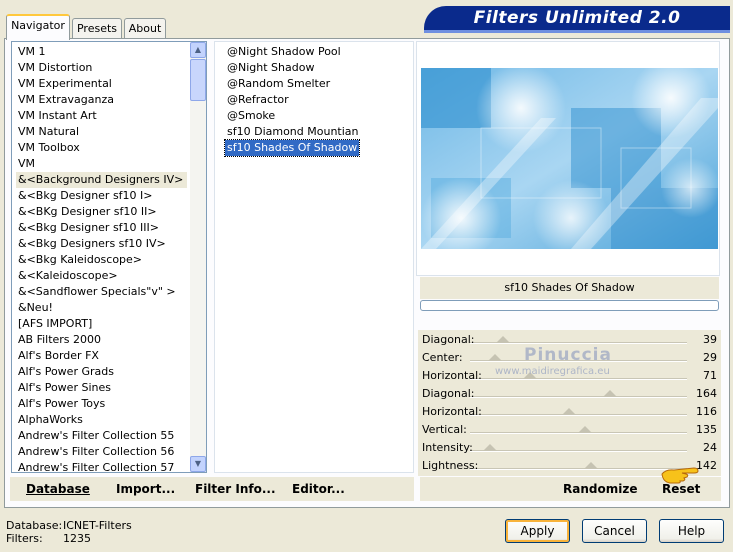  I want to click on category-item: AB Filters 2000, so click(59, 340).